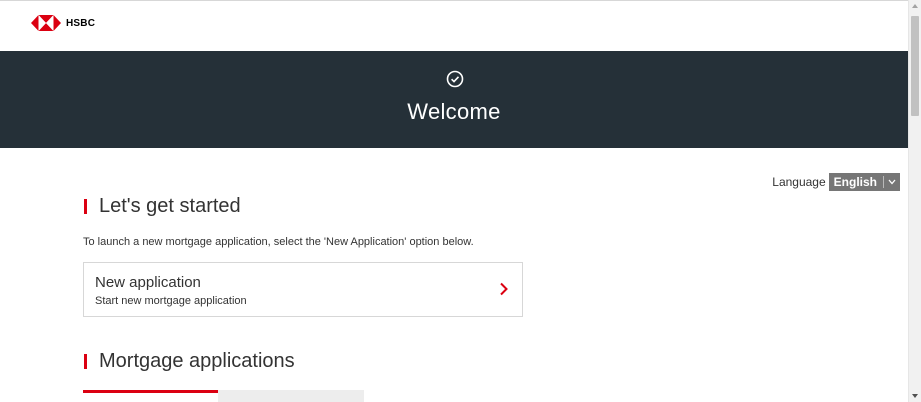 The height and width of the screenshot is (402, 921). Describe the element at coordinates (799, 182) in the screenshot. I see `language-label: Language` at that location.